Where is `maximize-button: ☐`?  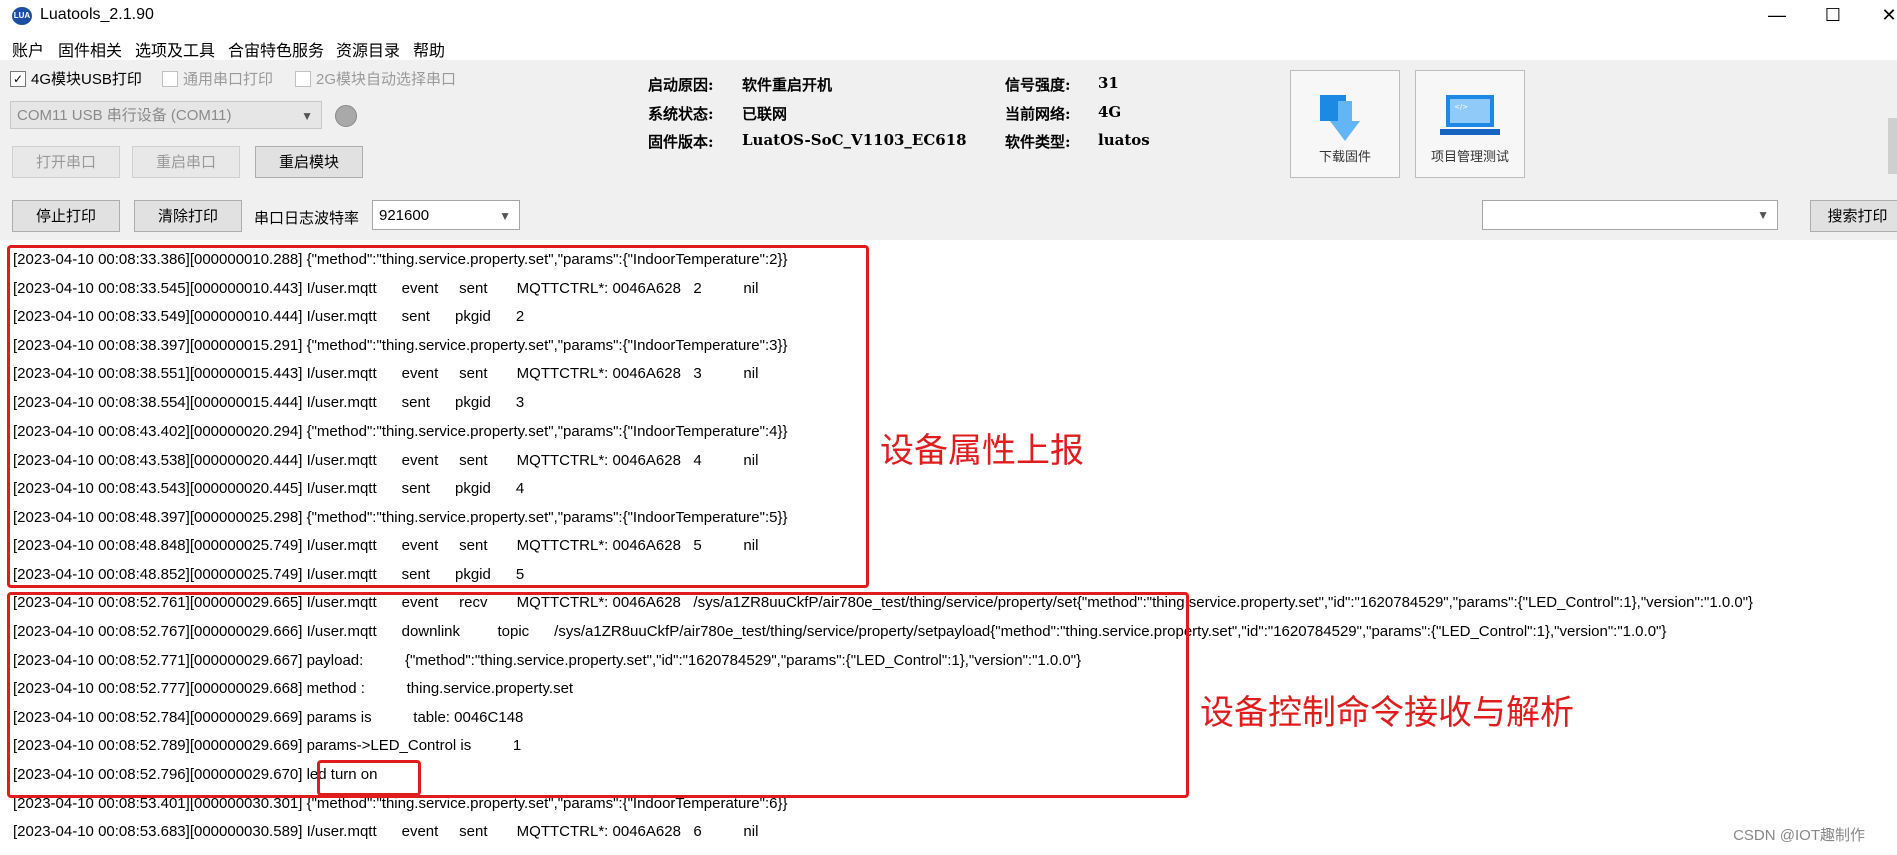
maximize-button: ☐ is located at coordinates (1833, 16).